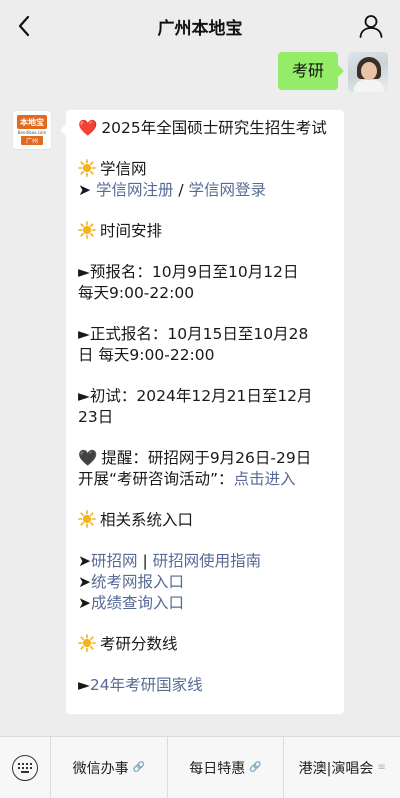 The height and width of the screenshot is (798, 400). Describe the element at coordinates (131, 231) in the screenshot. I see `schedule-title: 时间安排` at that location.